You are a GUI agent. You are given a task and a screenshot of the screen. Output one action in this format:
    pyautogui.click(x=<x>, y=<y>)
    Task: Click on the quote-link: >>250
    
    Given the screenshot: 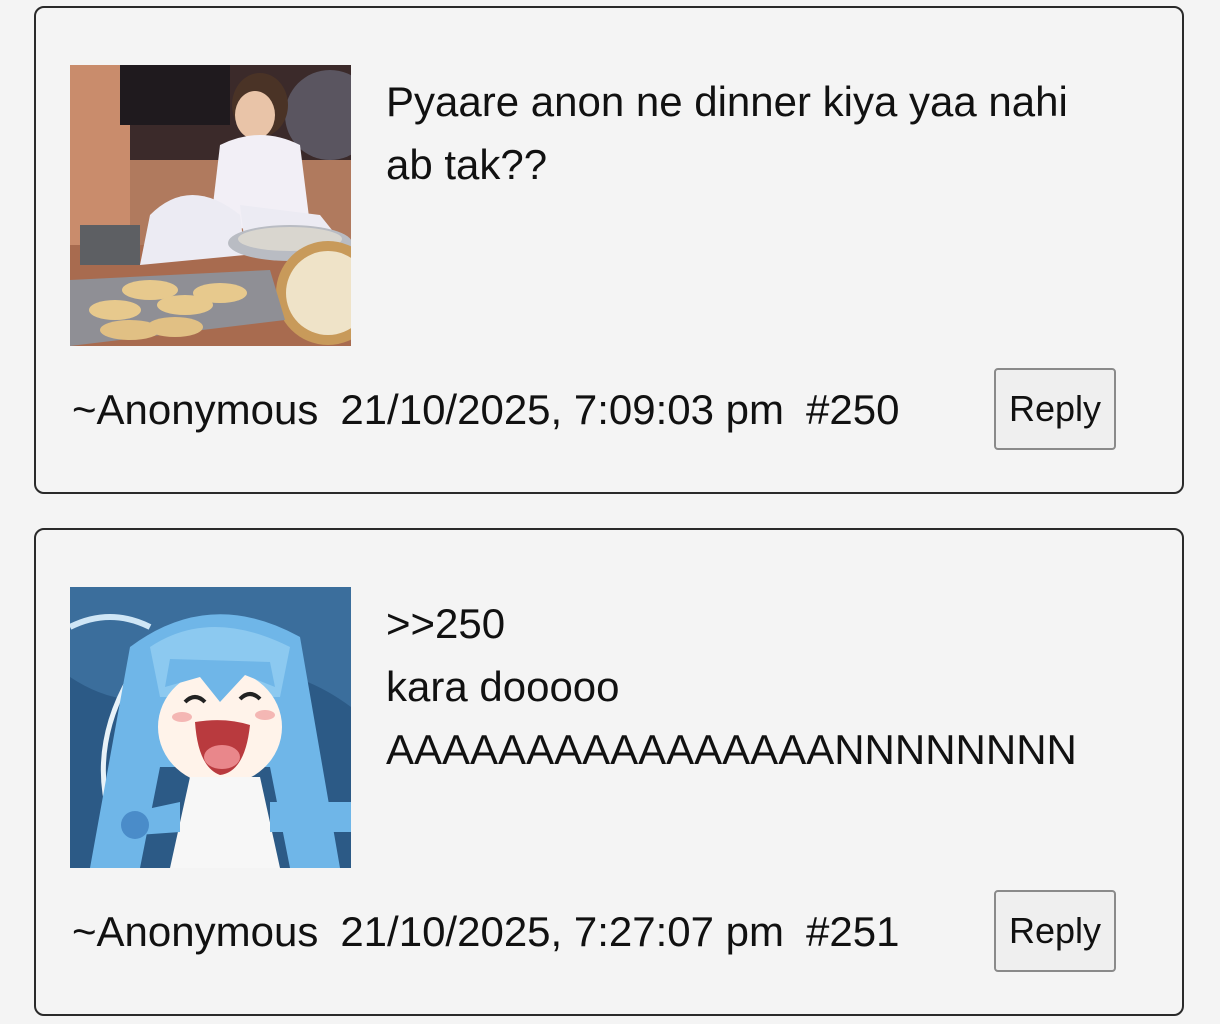 What is the action you would take?
    pyautogui.click(x=764, y=623)
    